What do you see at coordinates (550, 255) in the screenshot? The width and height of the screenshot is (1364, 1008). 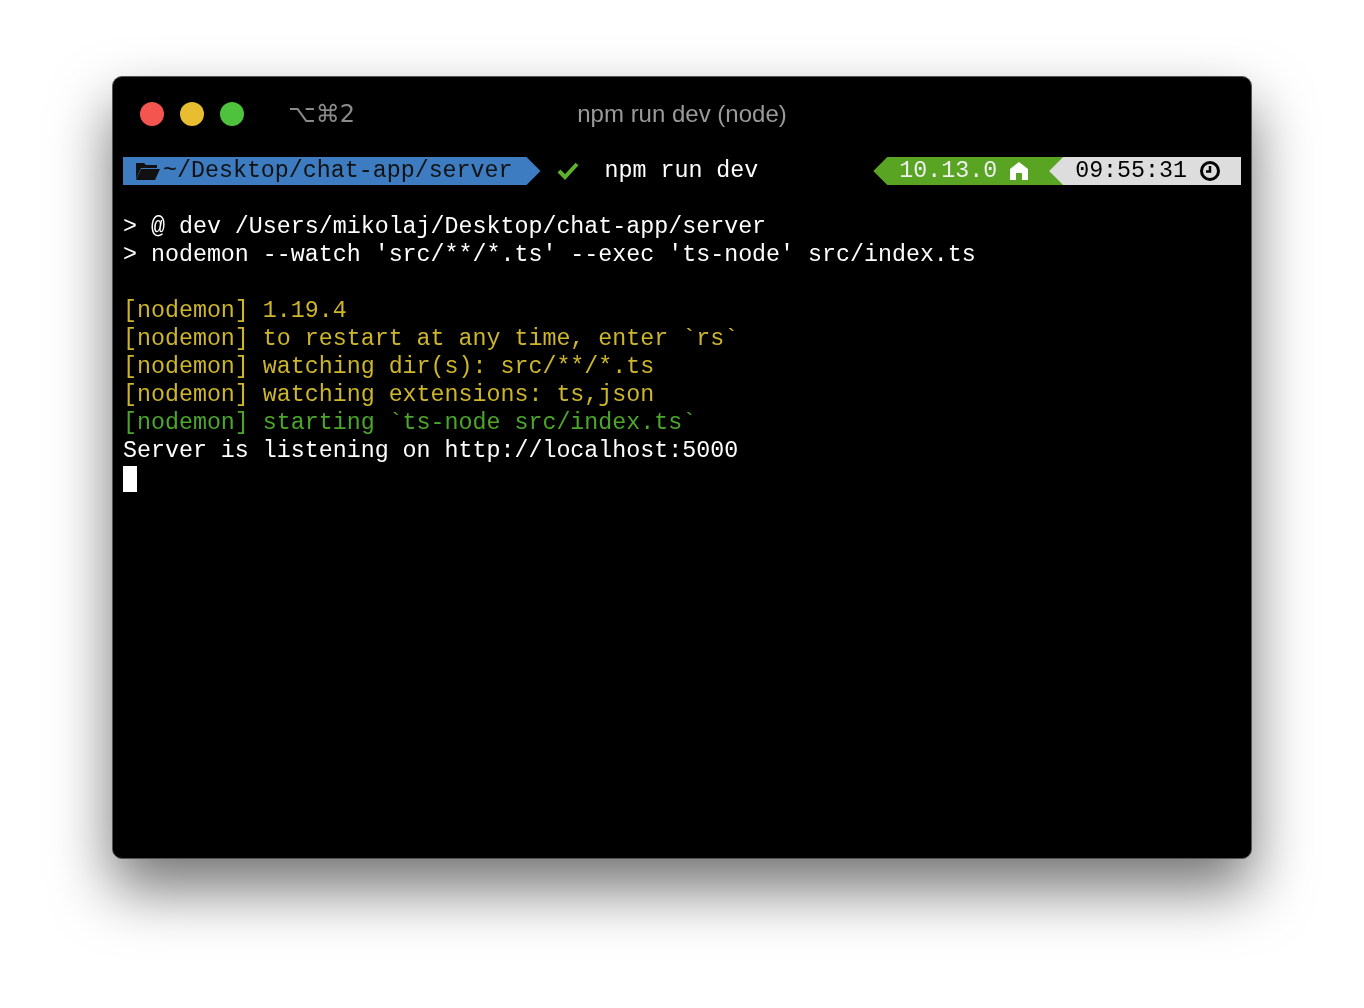 I see `output-line: > nodemon --watch 'src/**/*.ts' --exec 'ts-node' src/index.ts` at bounding box center [550, 255].